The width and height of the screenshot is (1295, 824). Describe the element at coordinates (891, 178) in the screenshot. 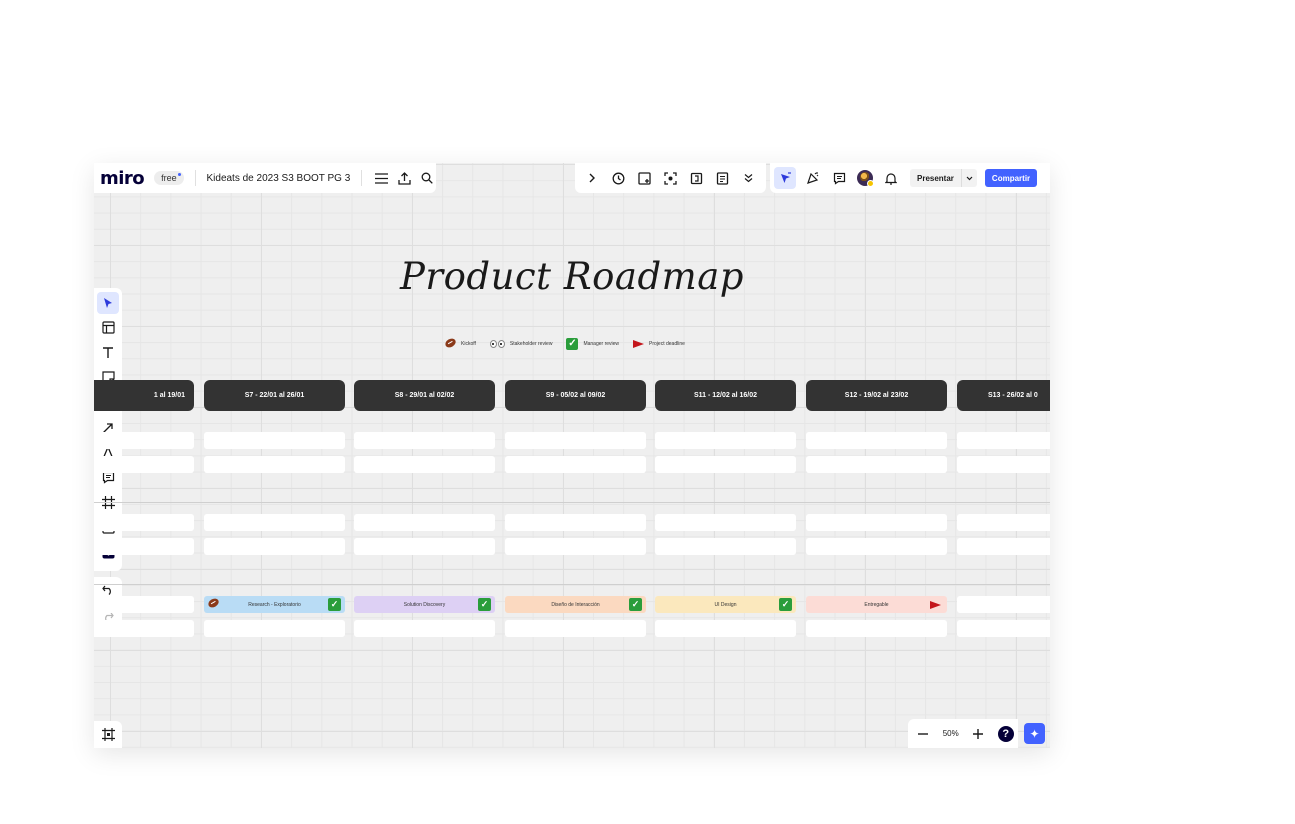

I see `bell-icon` at that location.